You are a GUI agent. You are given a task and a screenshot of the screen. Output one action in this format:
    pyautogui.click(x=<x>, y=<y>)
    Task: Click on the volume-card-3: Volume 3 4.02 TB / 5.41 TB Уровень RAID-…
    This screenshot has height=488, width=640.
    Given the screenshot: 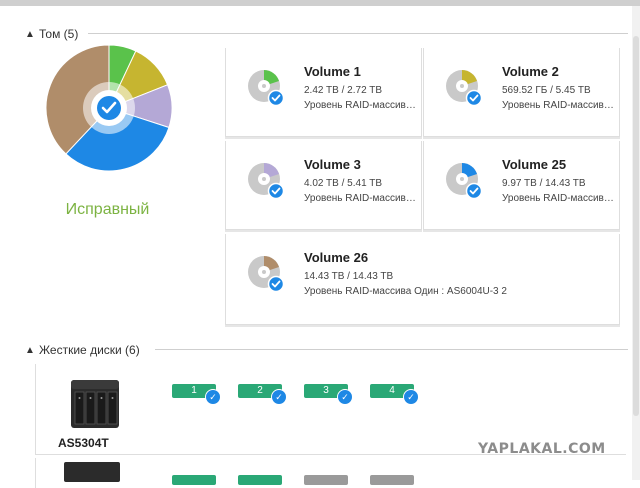 What is the action you would take?
    pyautogui.click(x=323, y=185)
    